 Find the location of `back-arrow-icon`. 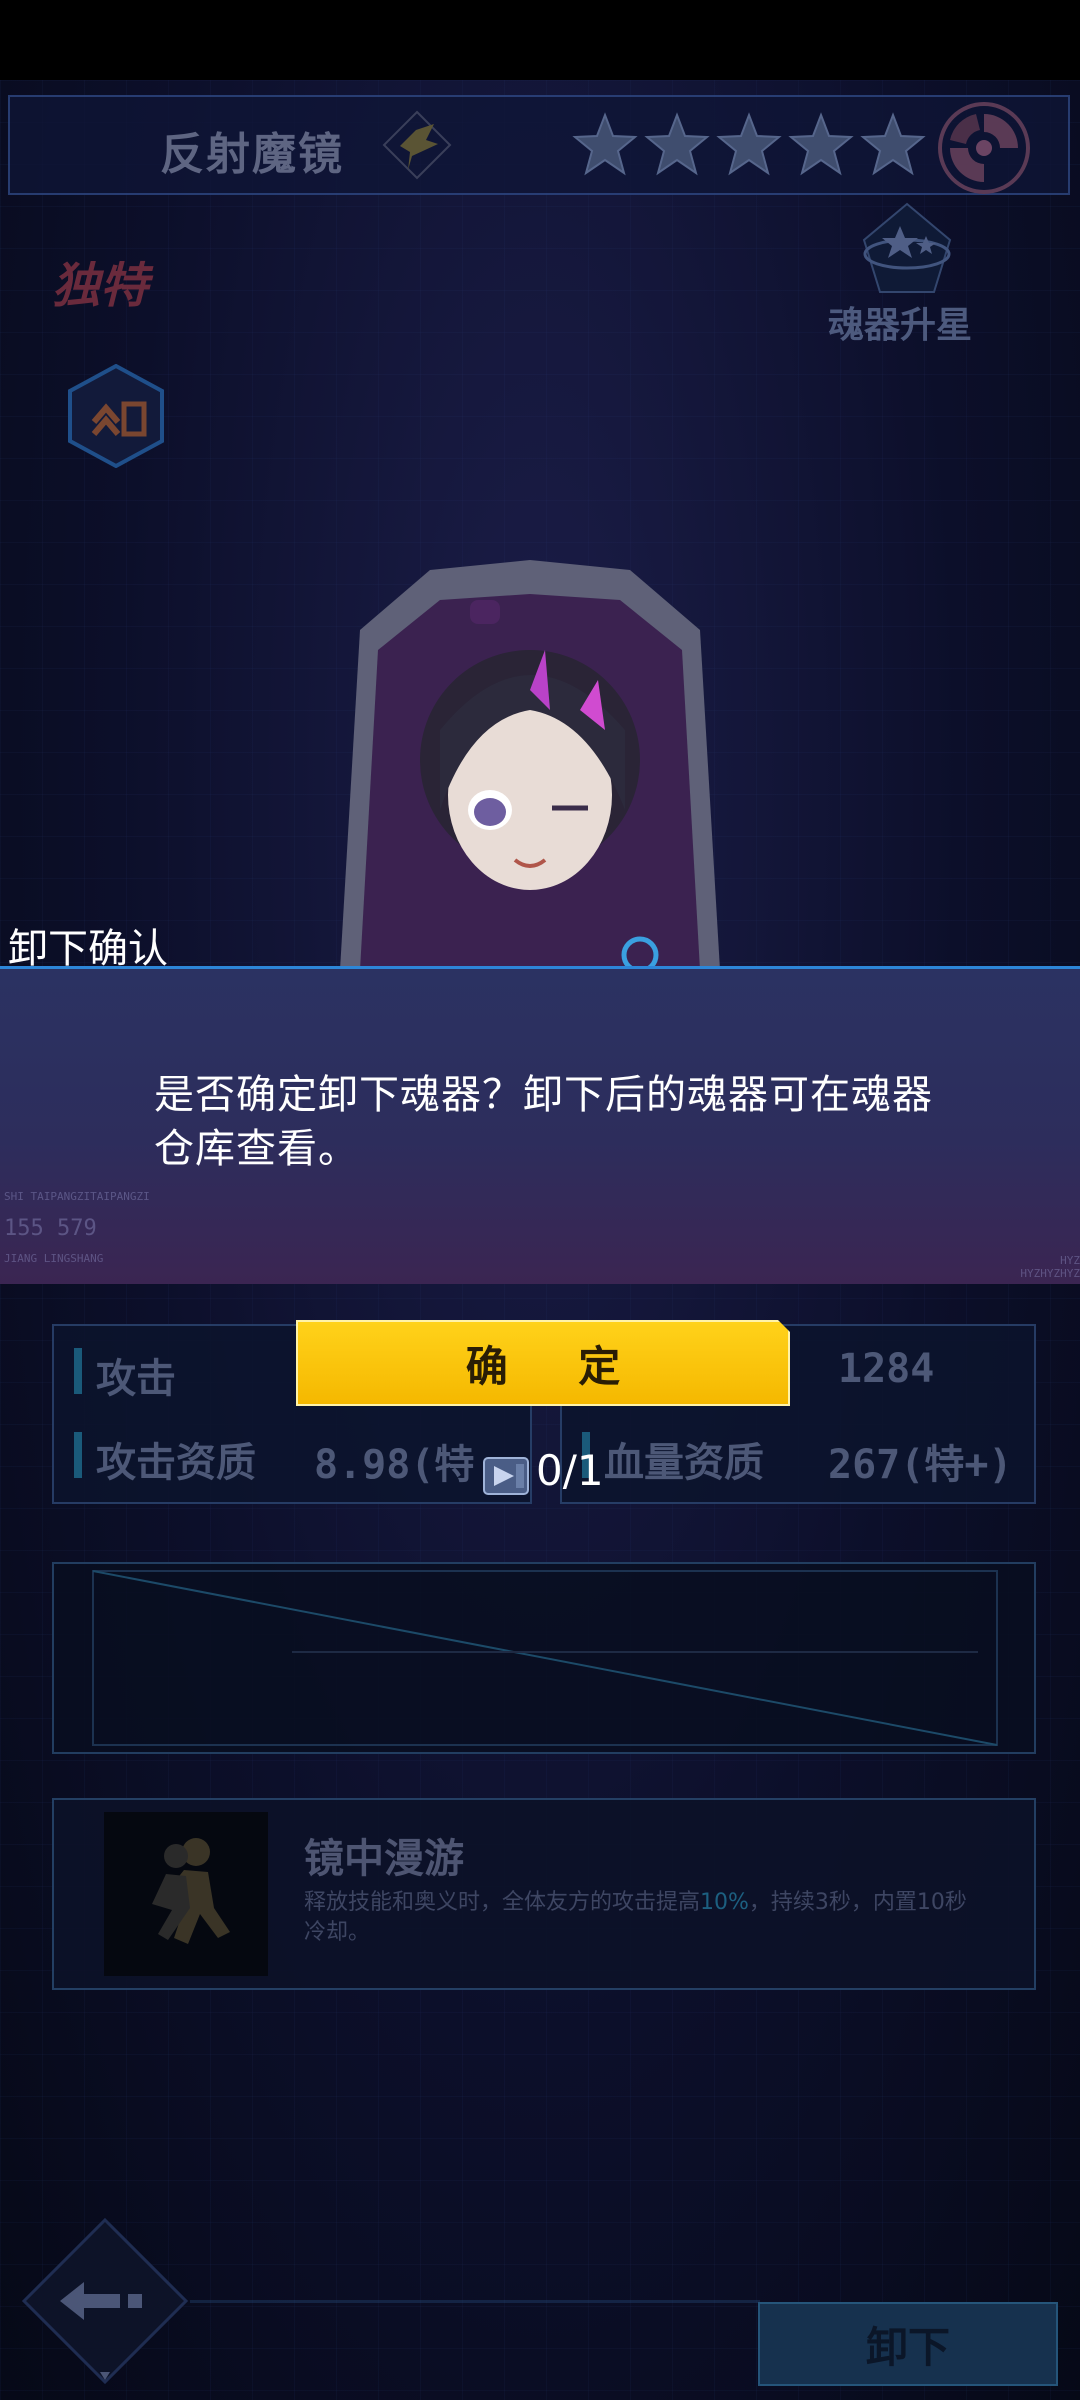

back-arrow-icon is located at coordinates (105, 2301).